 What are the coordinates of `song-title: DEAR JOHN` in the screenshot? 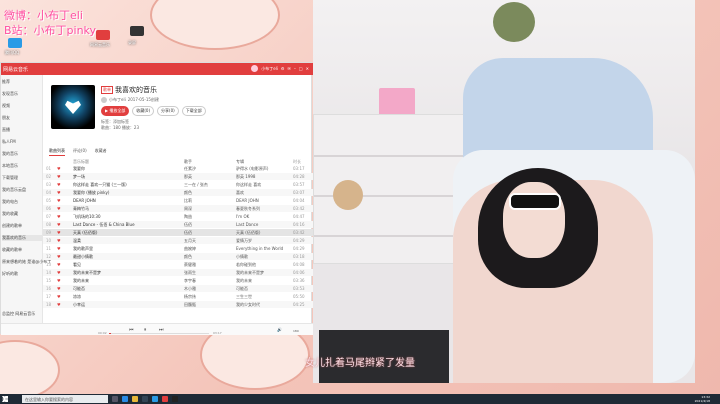 It's located at (128, 200).